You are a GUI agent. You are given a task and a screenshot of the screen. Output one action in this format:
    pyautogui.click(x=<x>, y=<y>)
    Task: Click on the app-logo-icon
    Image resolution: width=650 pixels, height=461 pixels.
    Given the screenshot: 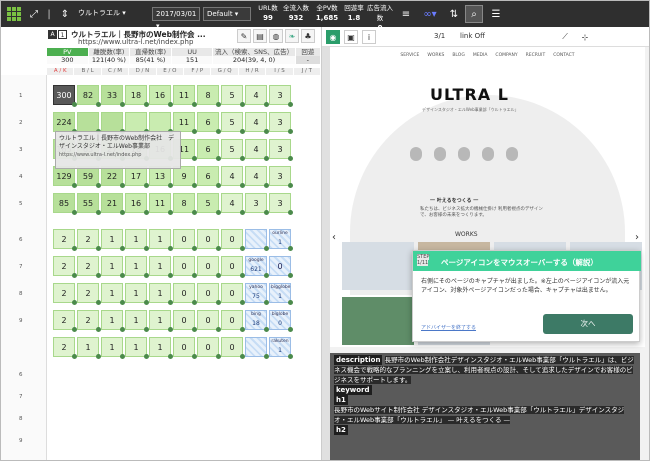 What is the action you would take?
    pyautogui.click(x=14, y=14)
    